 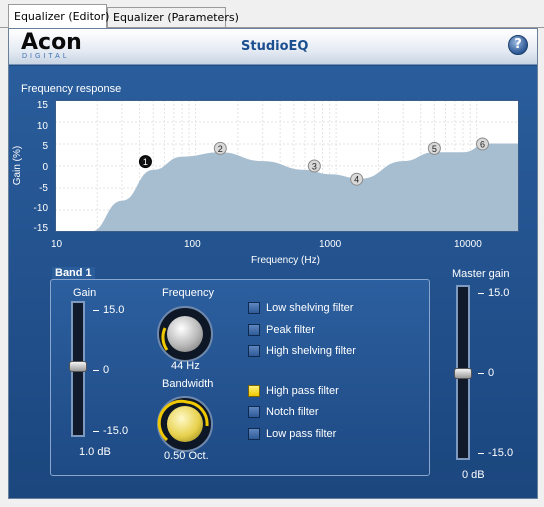 I want to click on y-tick: 10, so click(x=42, y=126).